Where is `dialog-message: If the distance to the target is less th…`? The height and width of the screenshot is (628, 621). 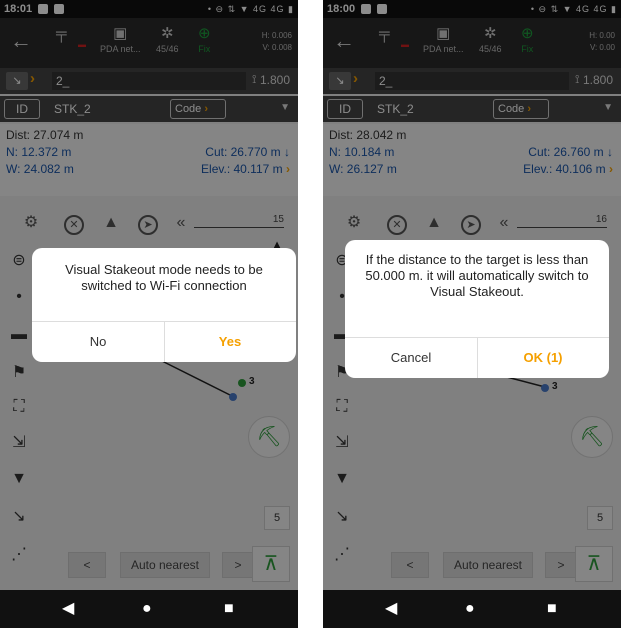 dialog-message: If the distance to the target is less th… is located at coordinates (477, 275).